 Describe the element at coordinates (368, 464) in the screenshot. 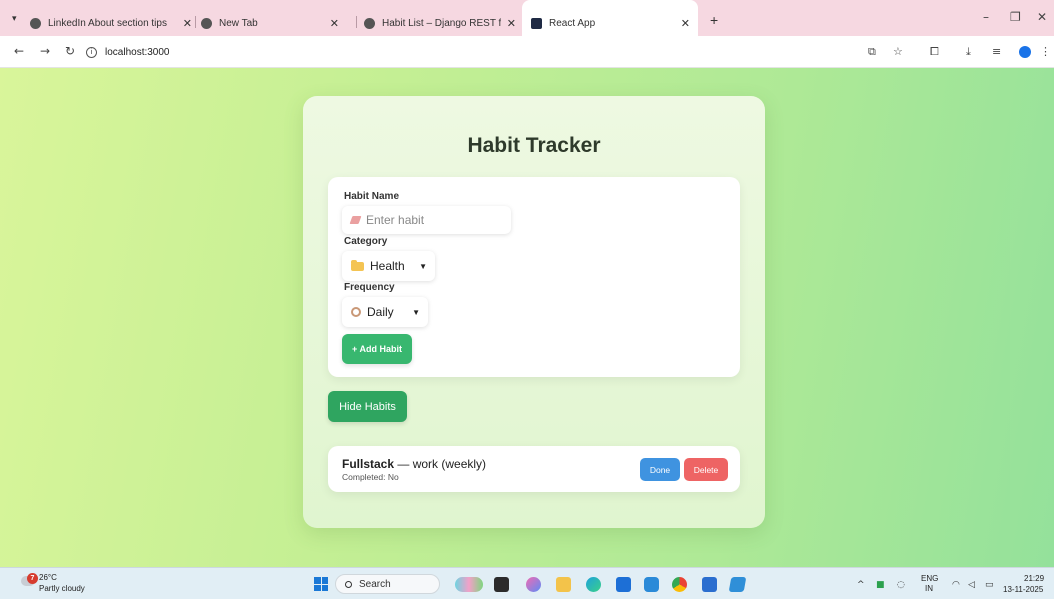

I see `habit-name: Fullstack` at that location.